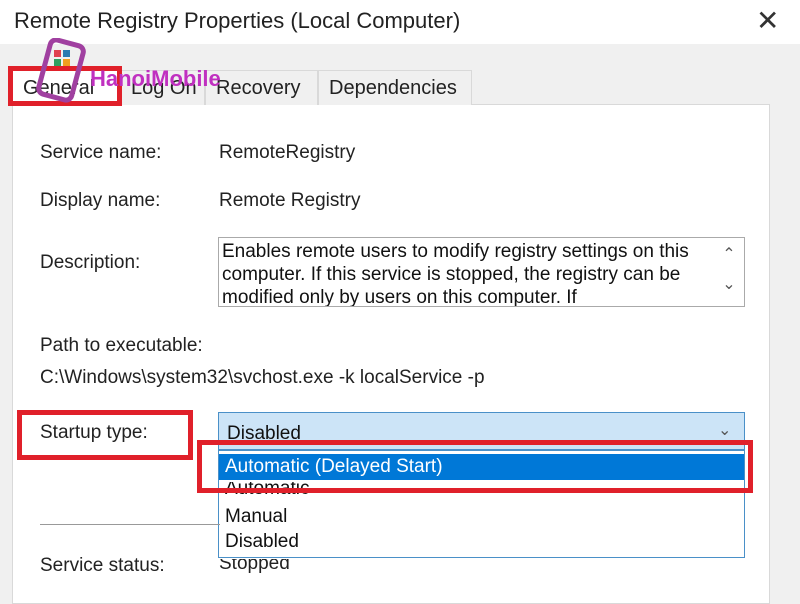 This screenshot has height=604, width=800. I want to click on tab-dependencies: Dependencies, so click(395, 87).